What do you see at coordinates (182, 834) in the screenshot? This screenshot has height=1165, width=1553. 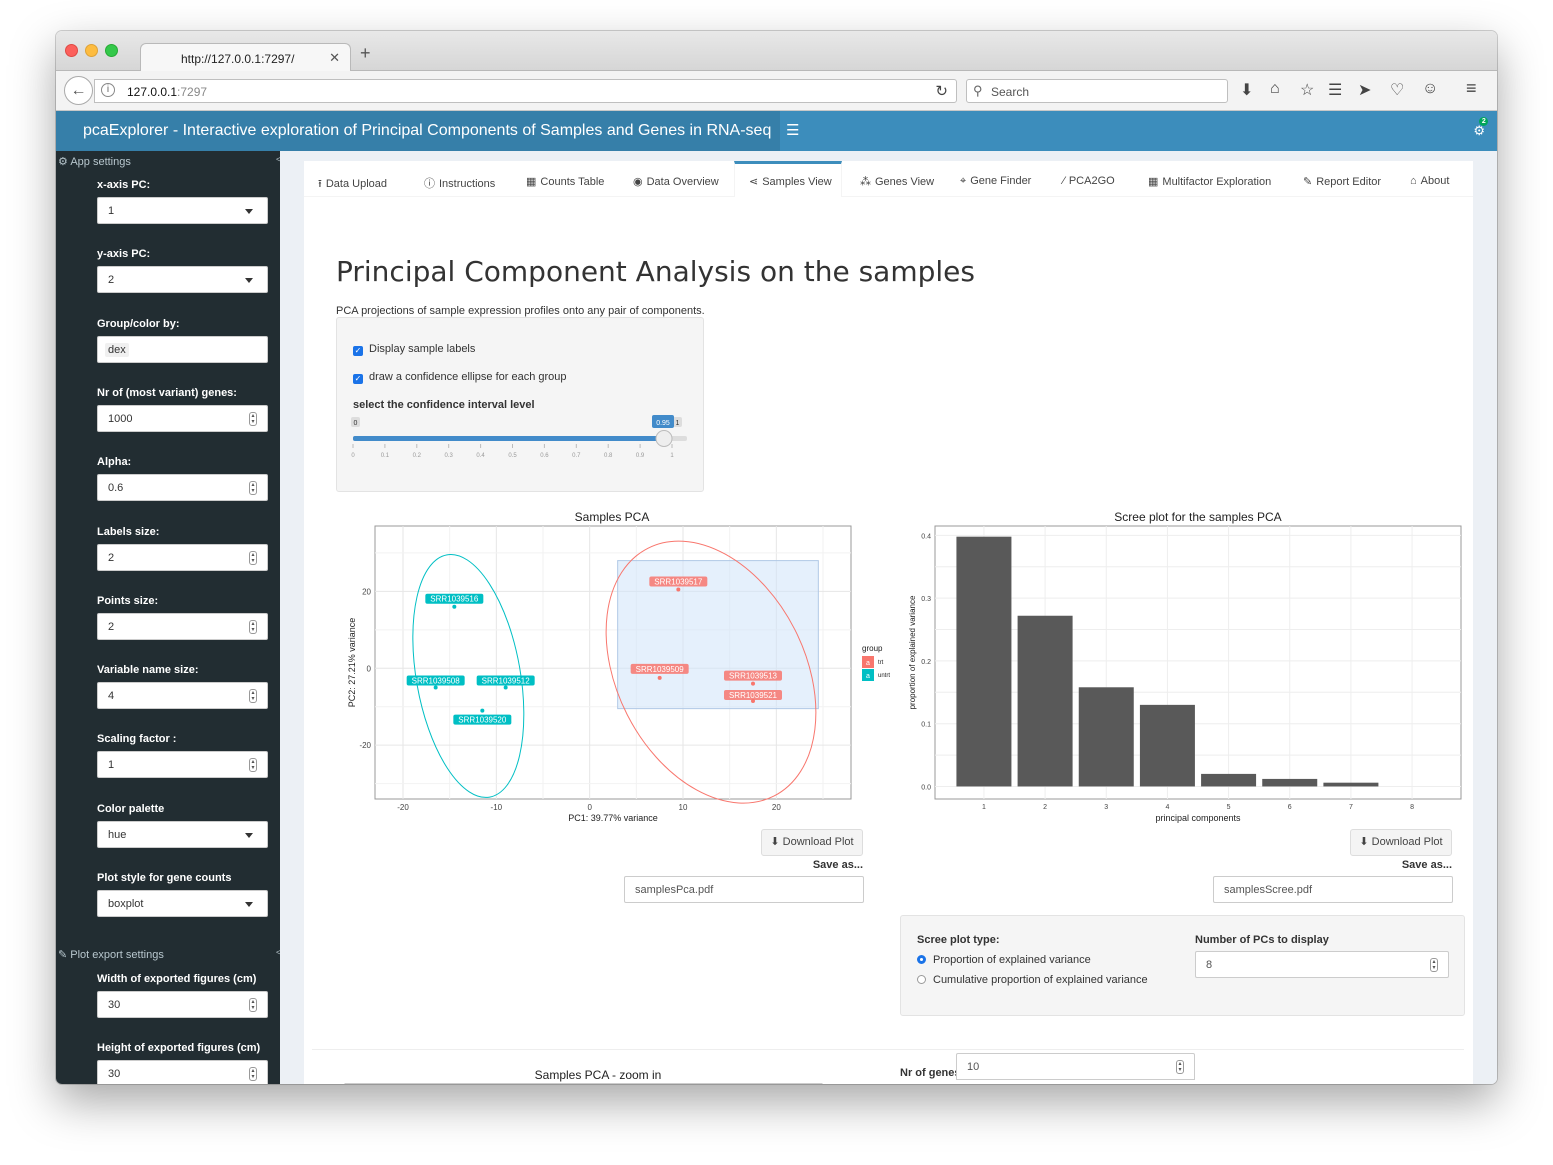 I see `sidebar-input-select: hue` at bounding box center [182, 834].